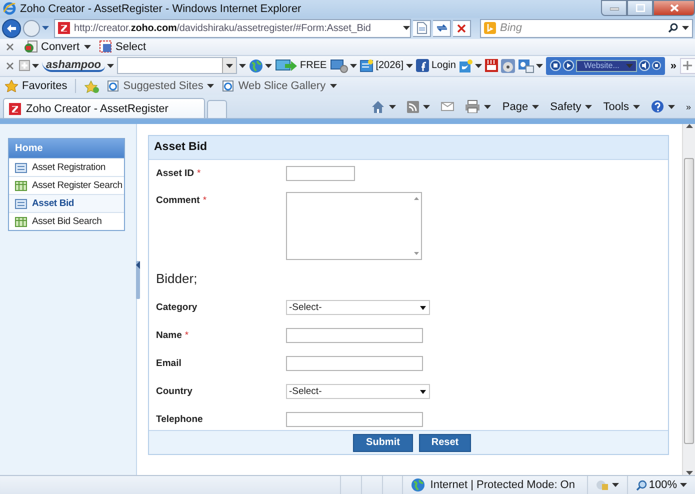 Image resolution: width=695 pixels, height=494 pixels. I want to click on sidebar-item: Asset Bid, so click(66, 203).